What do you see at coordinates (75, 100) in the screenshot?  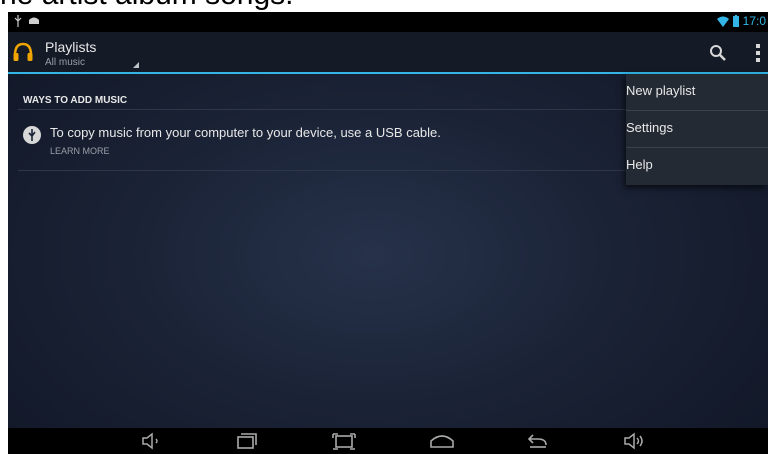 I see `section-header: WAYS TO ADD MUSIC` at bounding box center [75, 100].